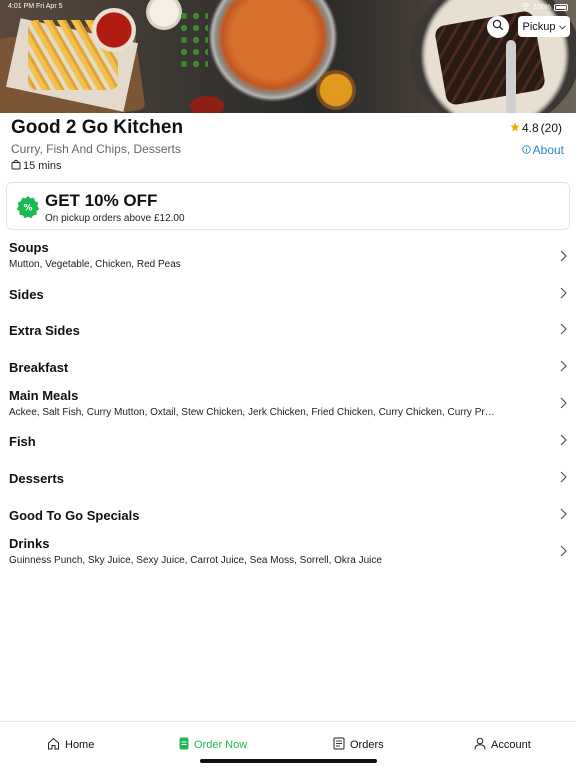  I want to click on prep-time: 15 mins, so click(36, 166).